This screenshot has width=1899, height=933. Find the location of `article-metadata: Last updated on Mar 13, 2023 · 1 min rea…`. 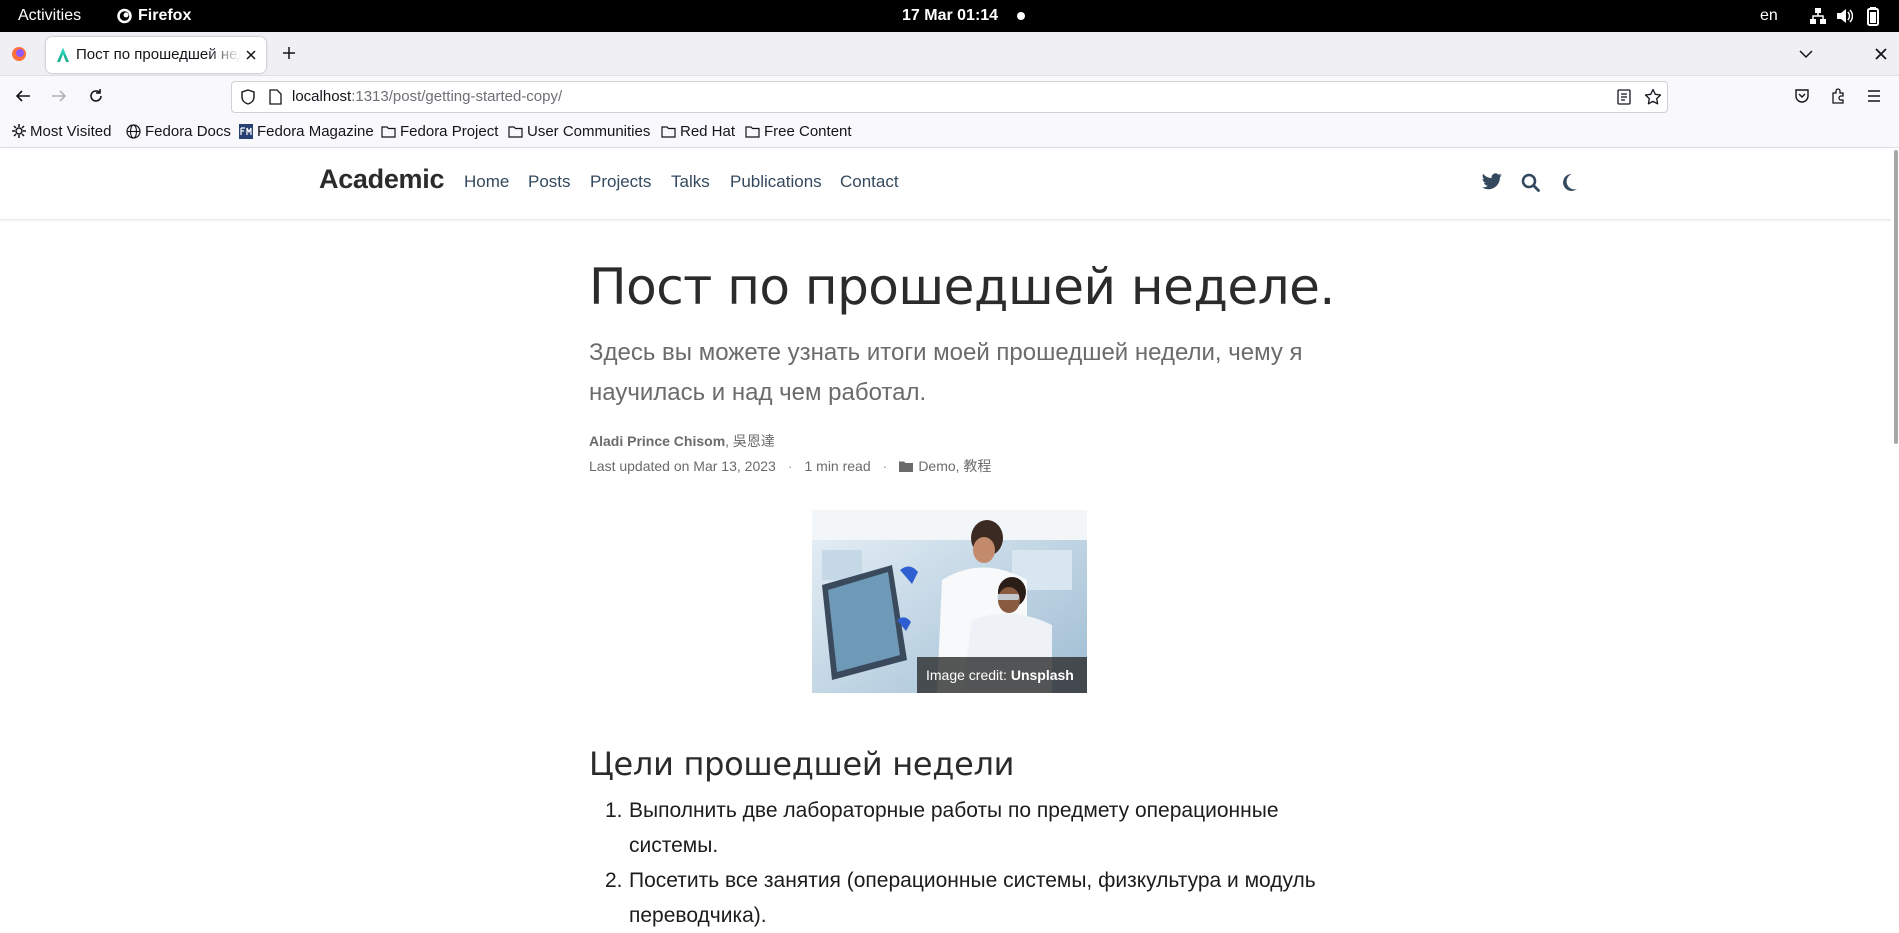

article-metadata: Last updated on Mar 13, 2023 · 1 min rea… is located at coordinates (790, 466).